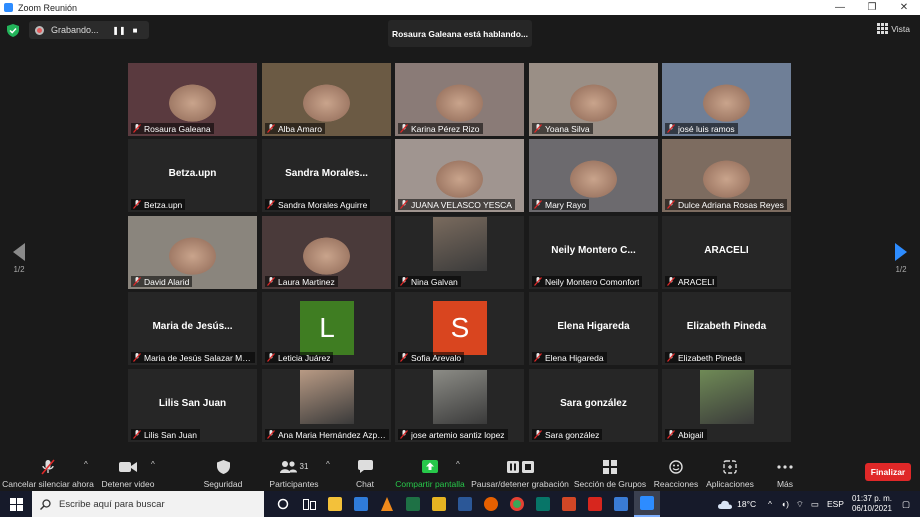  Describe the element at coordinates (192, 99) in the screenshot. I see `participant-tile: Rosaura Galeana` at that location.